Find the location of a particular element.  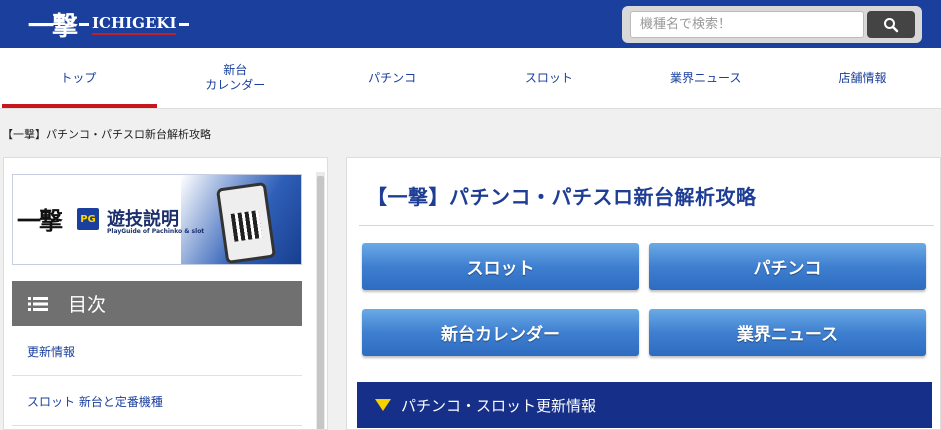

pg-badge: PG is located at coordinates (88, 219).